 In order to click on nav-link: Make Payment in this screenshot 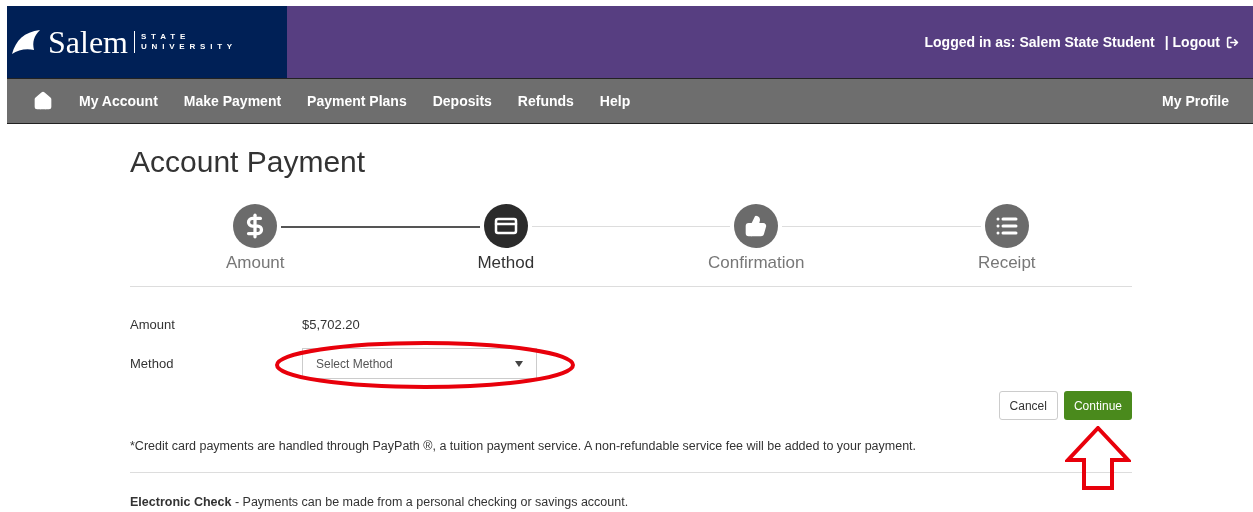, I will do `click(232, 101)`.